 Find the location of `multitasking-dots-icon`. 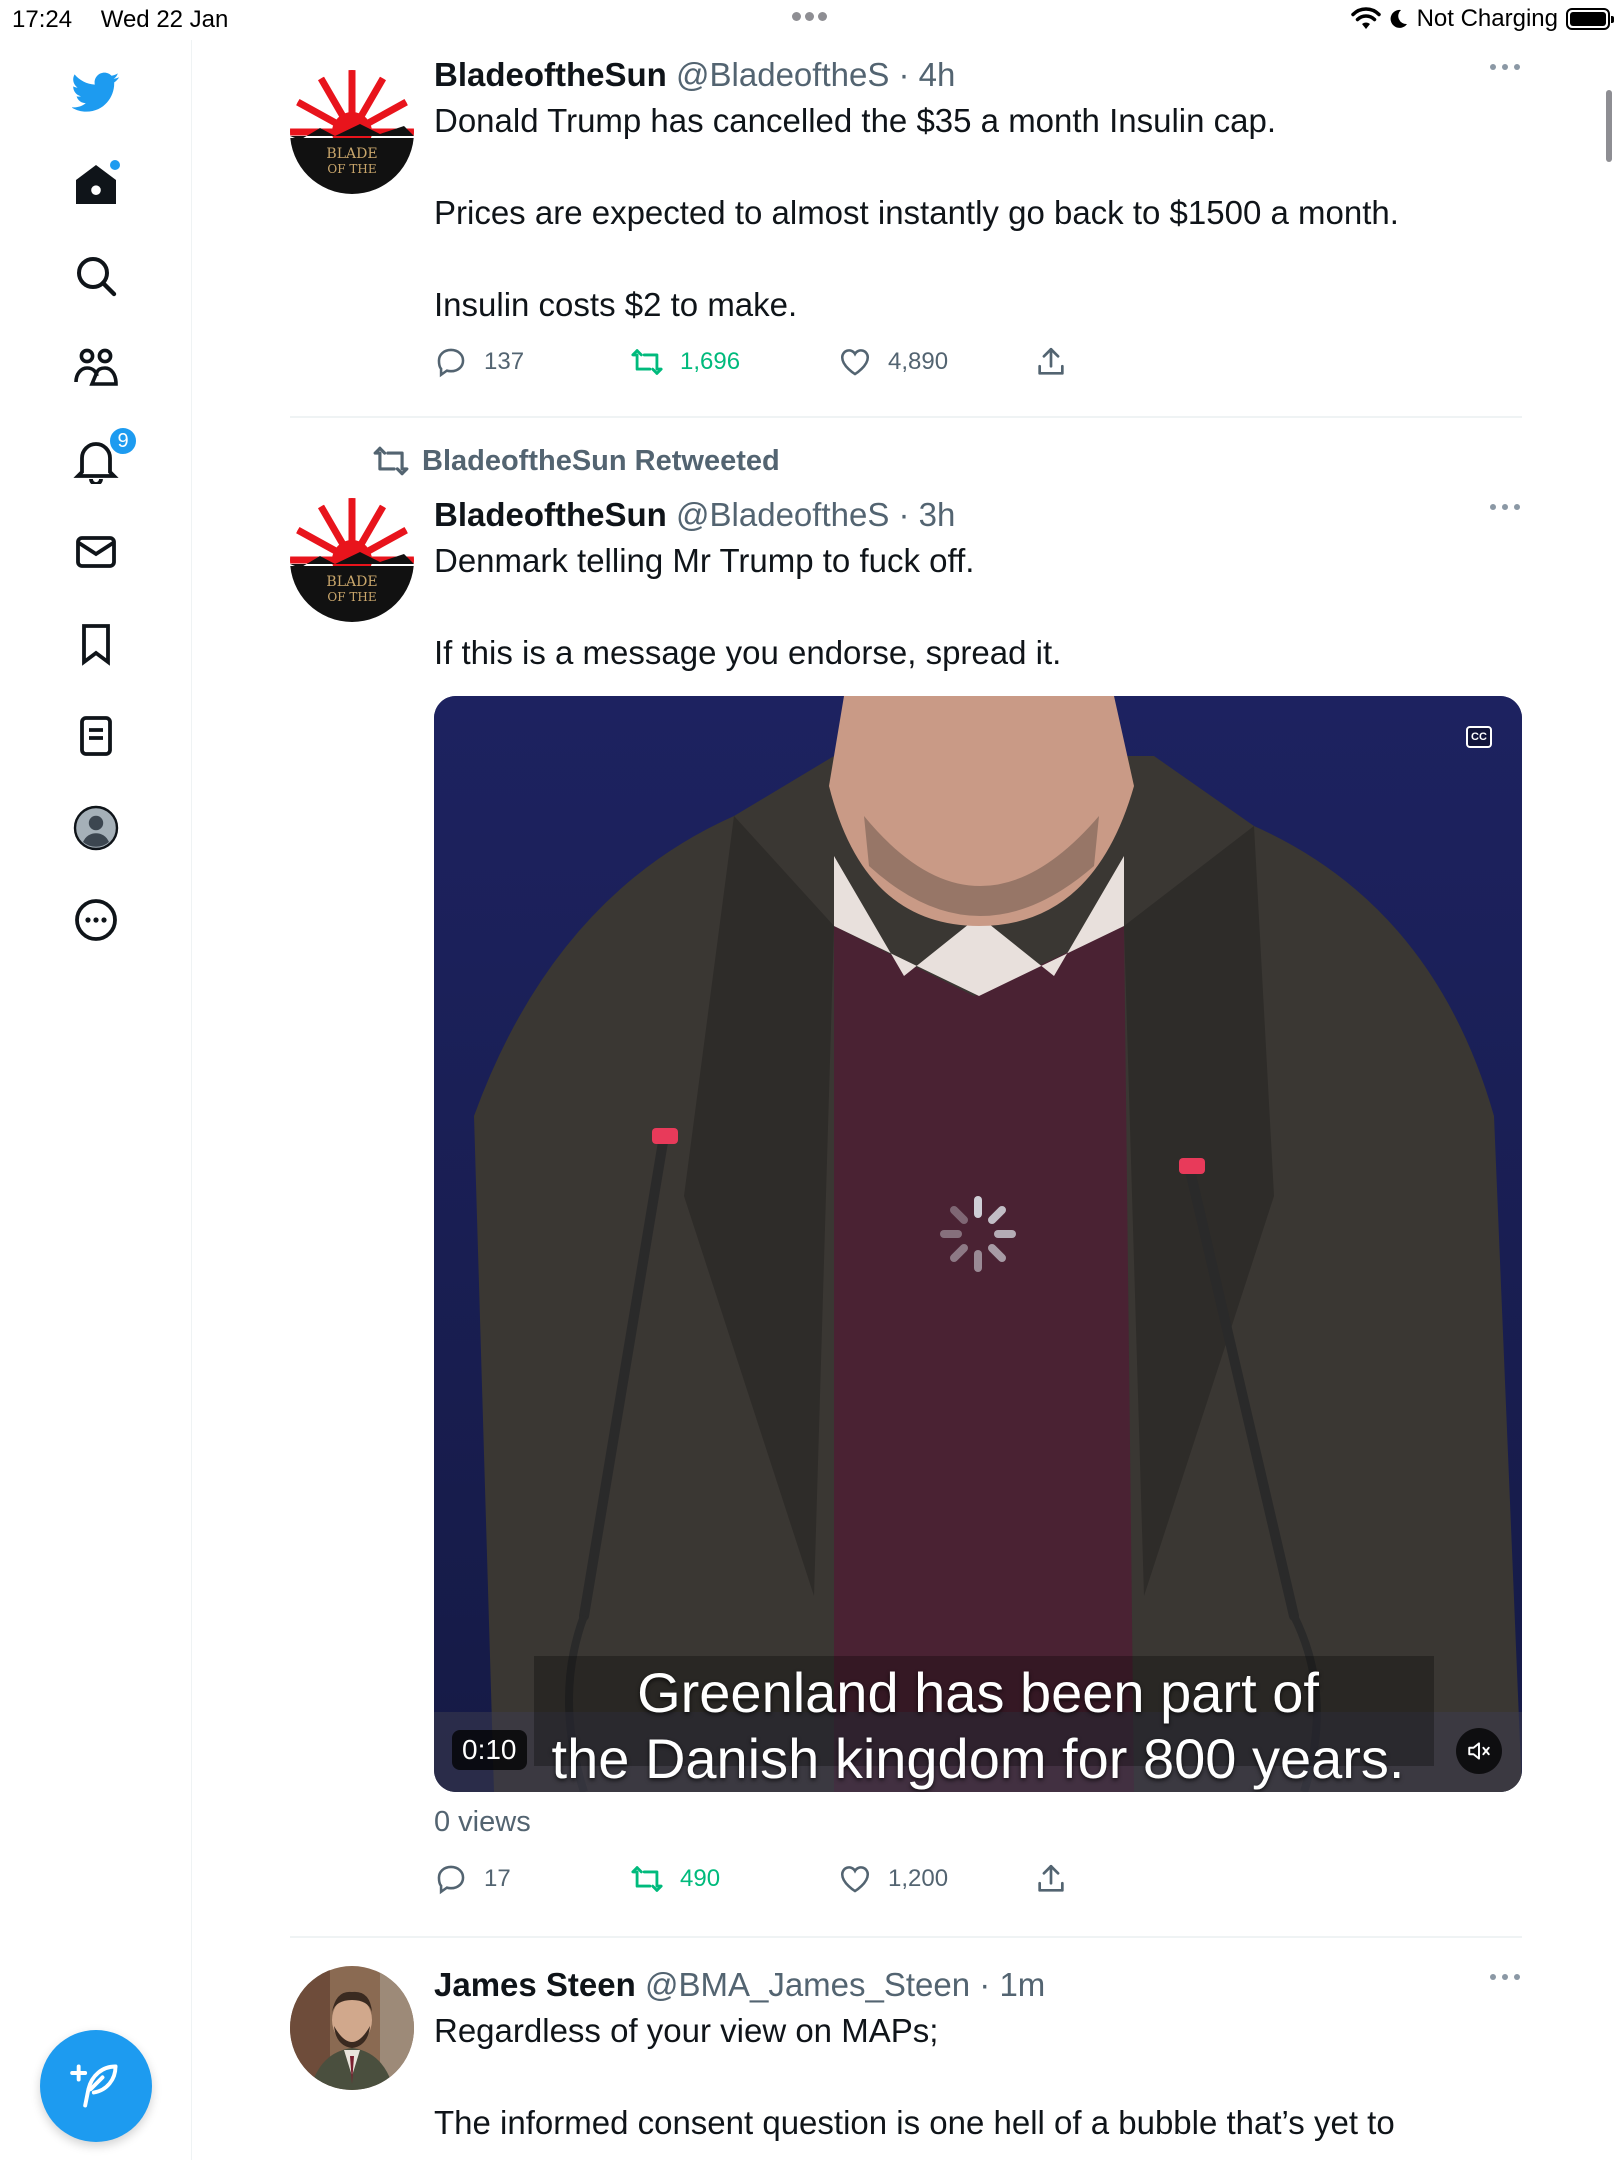

multitasking-dots-icon is located at coordinates (809, 17).